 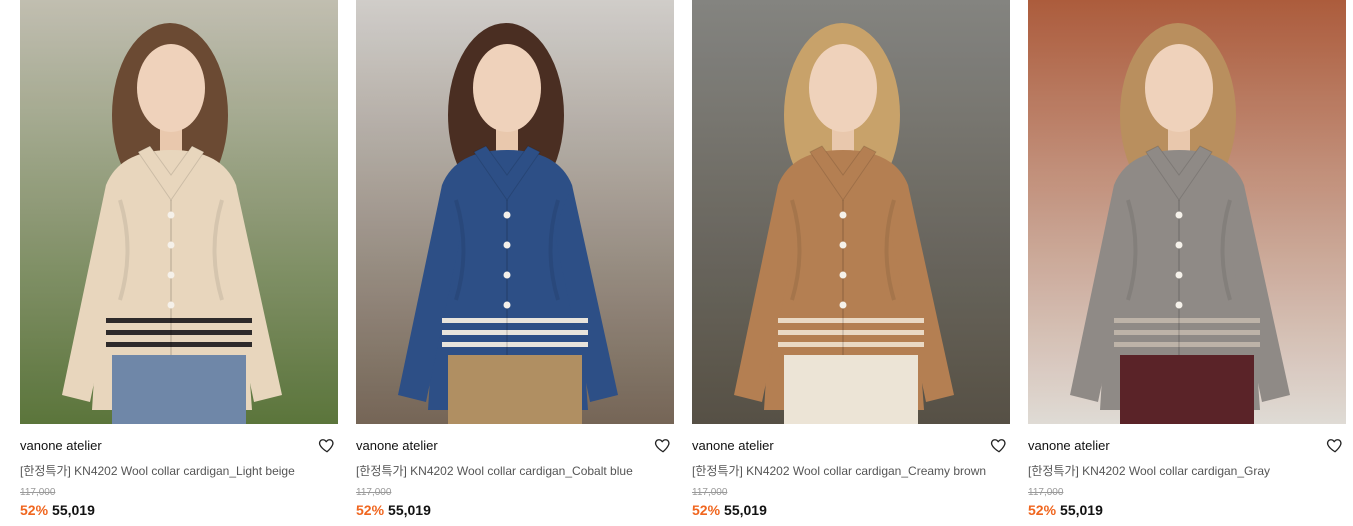 I want to click on product-title: [한정특가] KN4202 Wool collar cardigan_Gray, so click(x=1187, y=470).